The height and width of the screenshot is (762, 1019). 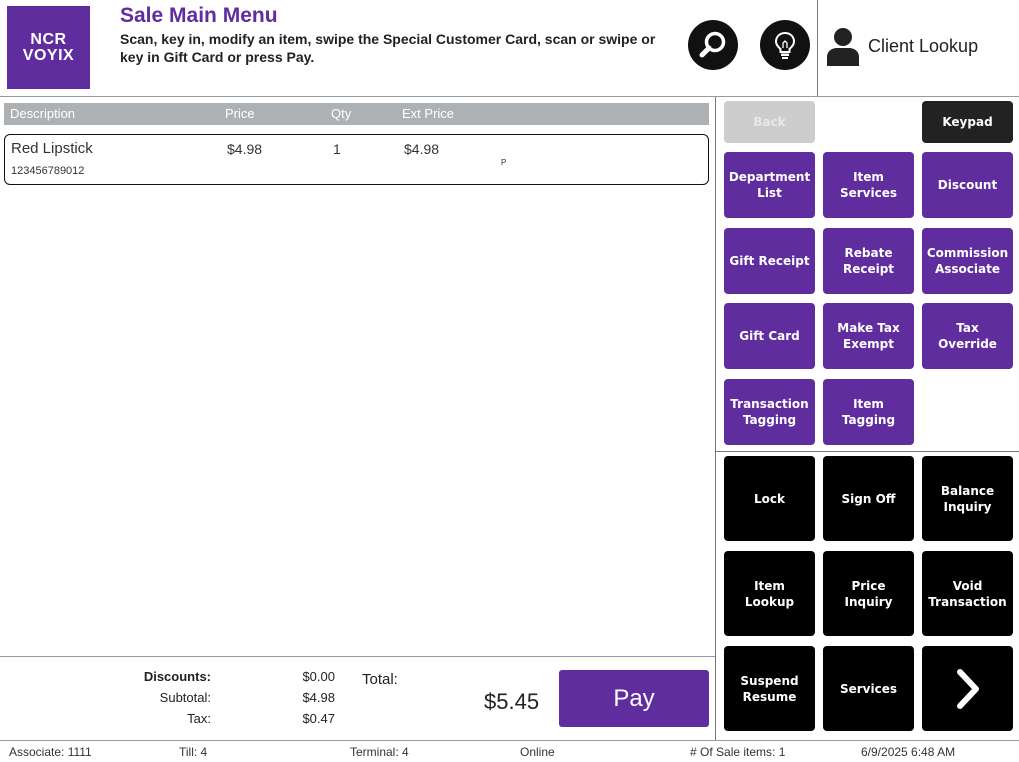 What do you see at coordinates (769, 688) in the screenshot?
I see `suspend-resume-button: Suspend Resume` at bounding box center [769, 688].